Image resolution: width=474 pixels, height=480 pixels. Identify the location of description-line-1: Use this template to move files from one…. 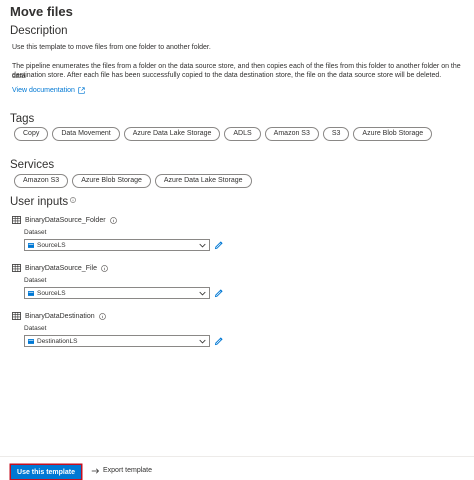
(111, 47).